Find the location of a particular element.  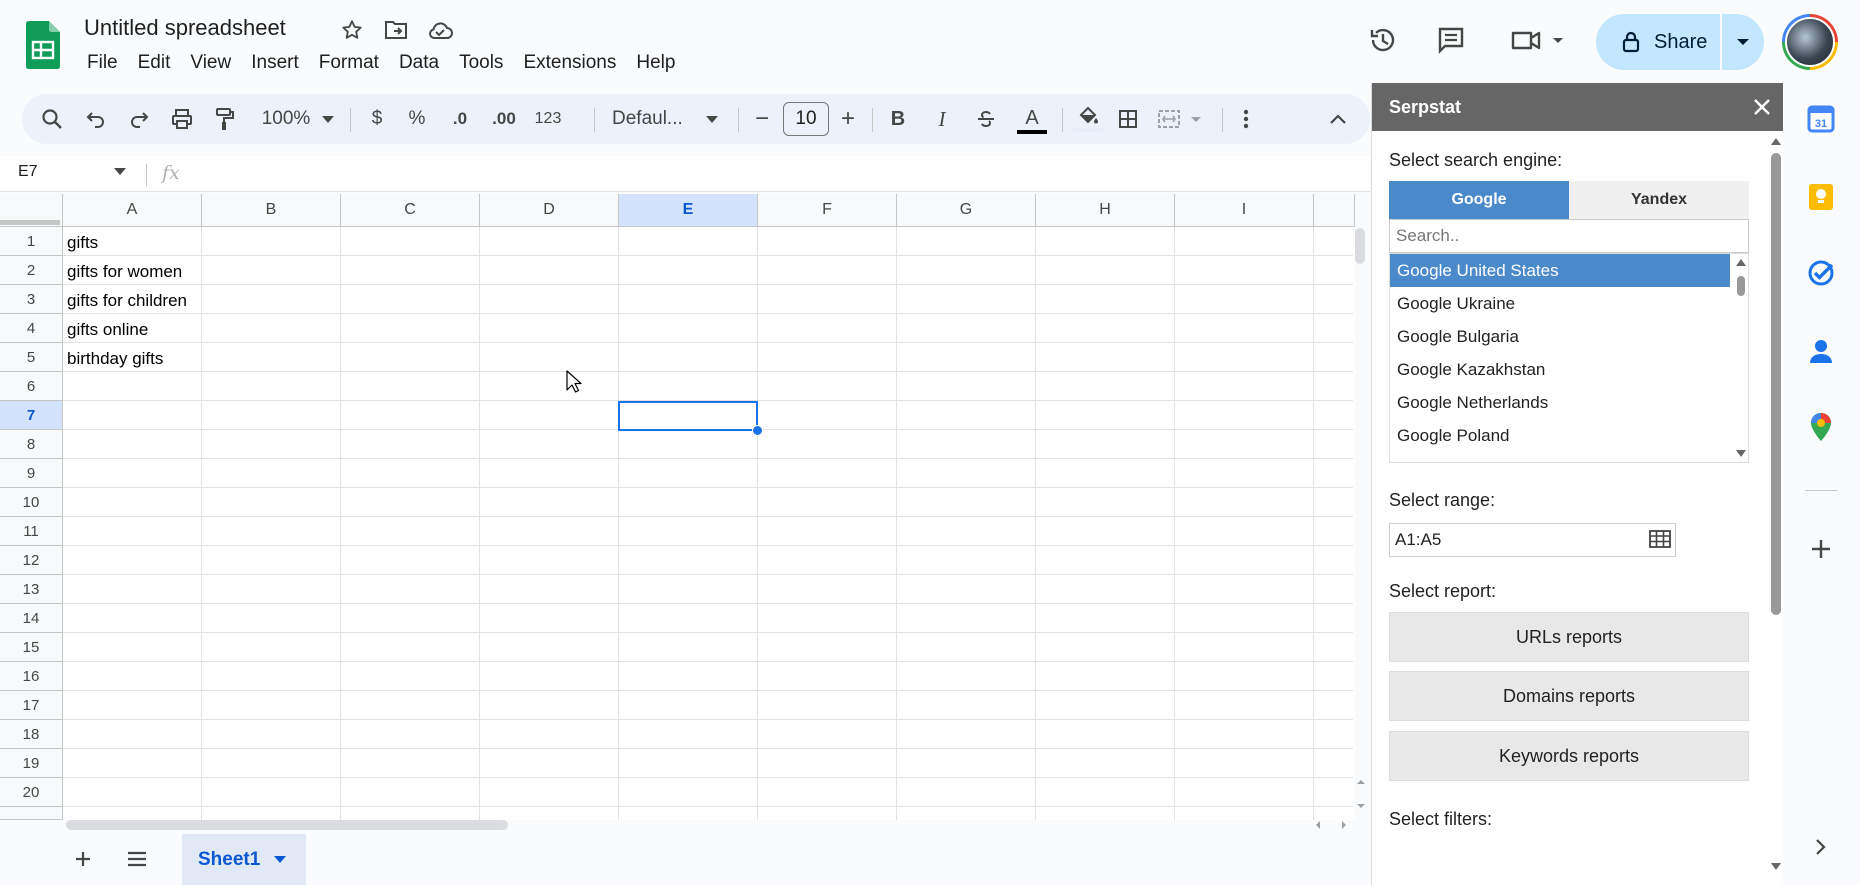

cell-a4: gifts online is located at coordinates (107, 330).